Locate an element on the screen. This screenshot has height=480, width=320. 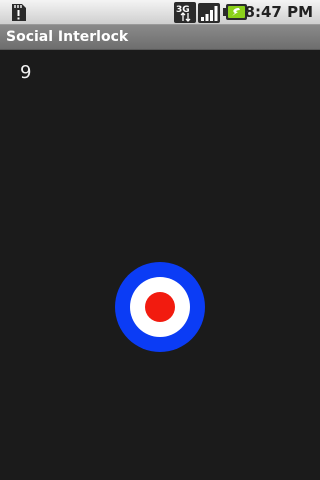
3g-data-icon: 3G is located at coordinates (185, 12).